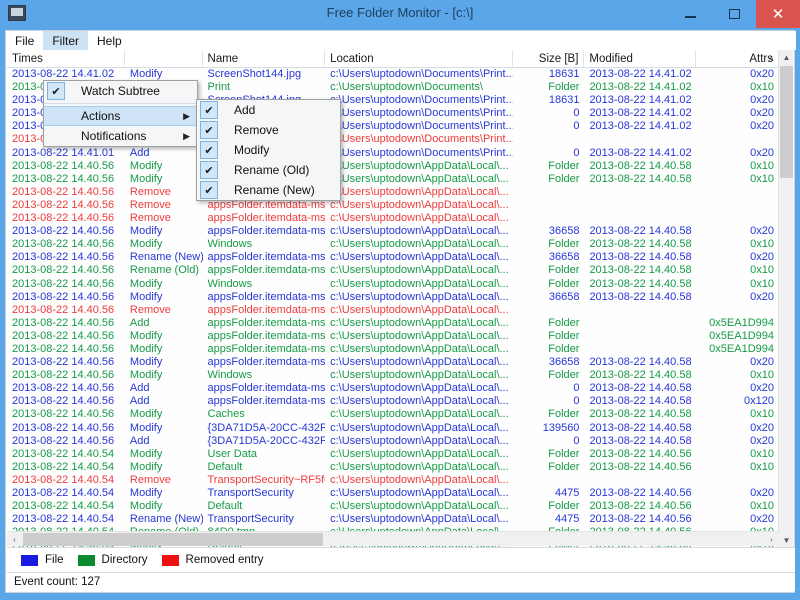 The height and width of the screenshot is (600, 800). Describe the element at coordinates (146, 453) in the screenshot. I see `cell-action: Modify` at that location.